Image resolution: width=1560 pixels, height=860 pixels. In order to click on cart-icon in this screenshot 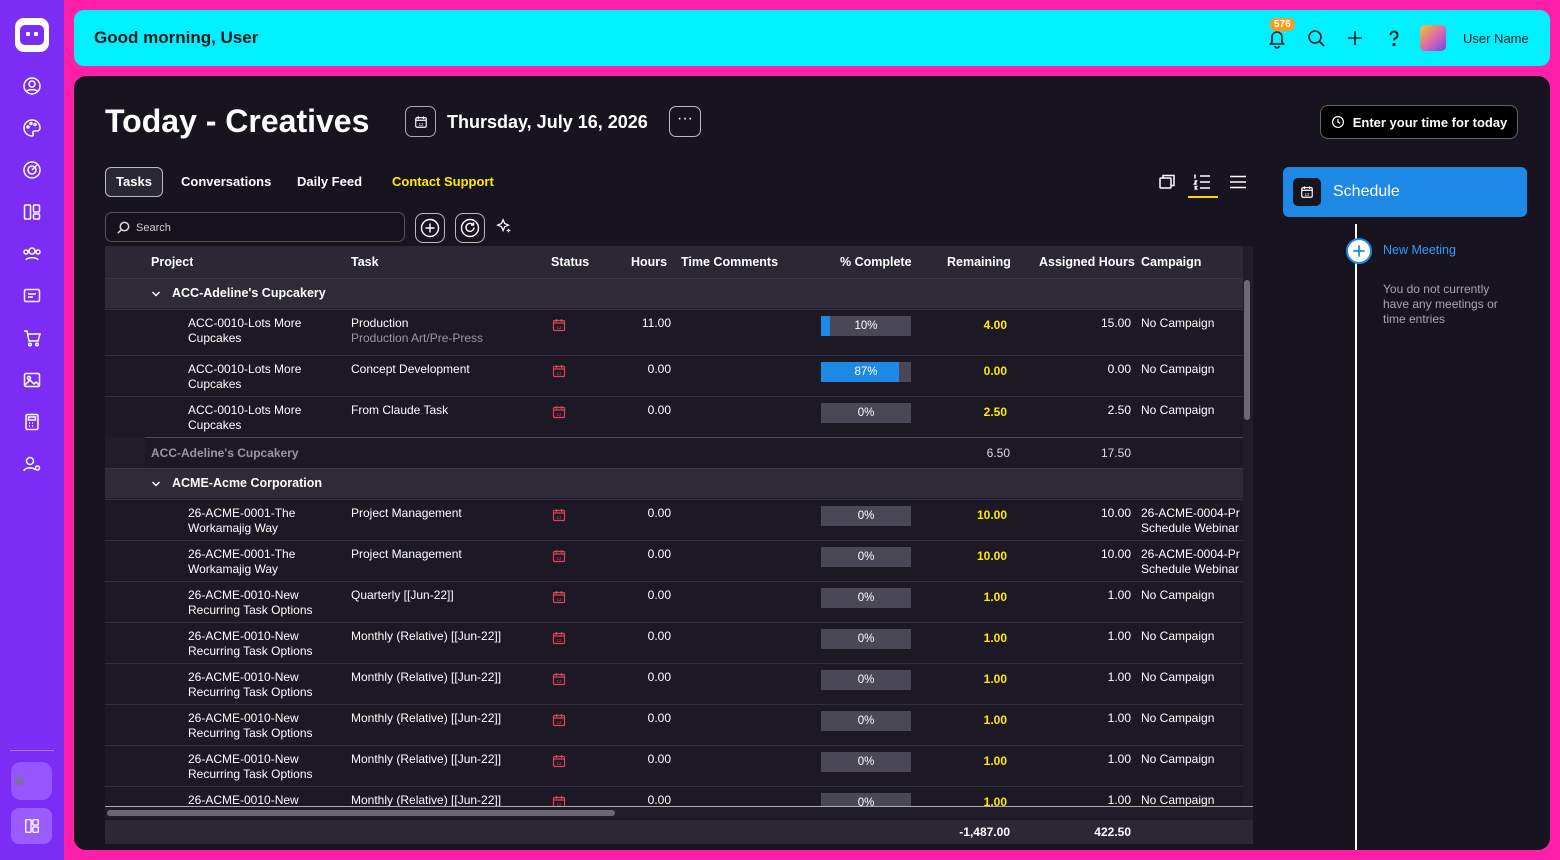, I will do `click(32, 338)`.